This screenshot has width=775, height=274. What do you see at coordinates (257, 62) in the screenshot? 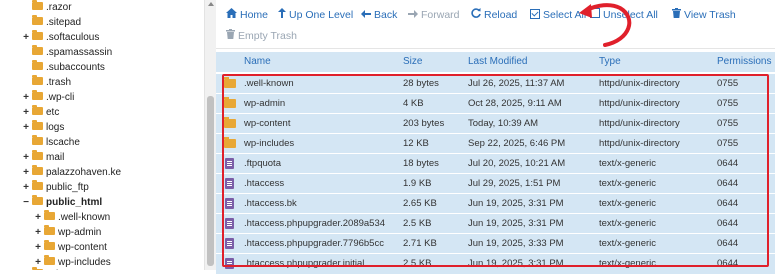
I see `column-header-name: Name` at bounding box center [257, 62].